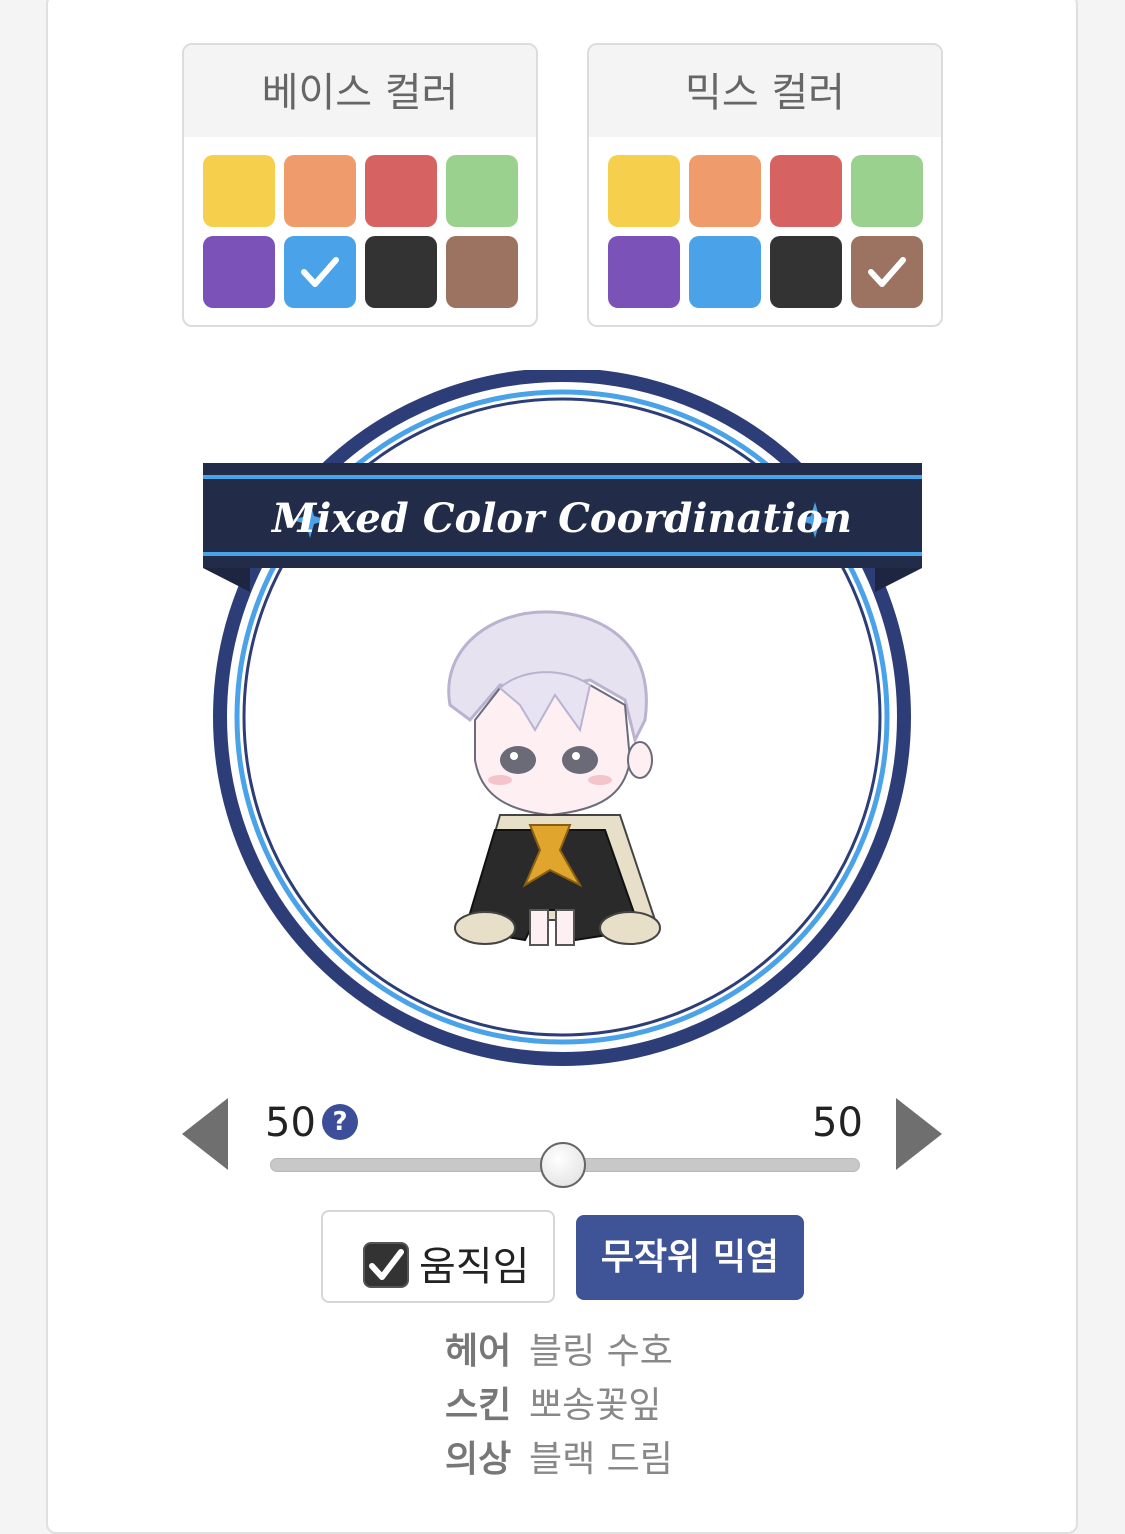 The width and height of the screenshot is (1125, 1534). Describe the element at coordinates (401, 272) in the screenshot. I see `base-swatch-black` at that location.